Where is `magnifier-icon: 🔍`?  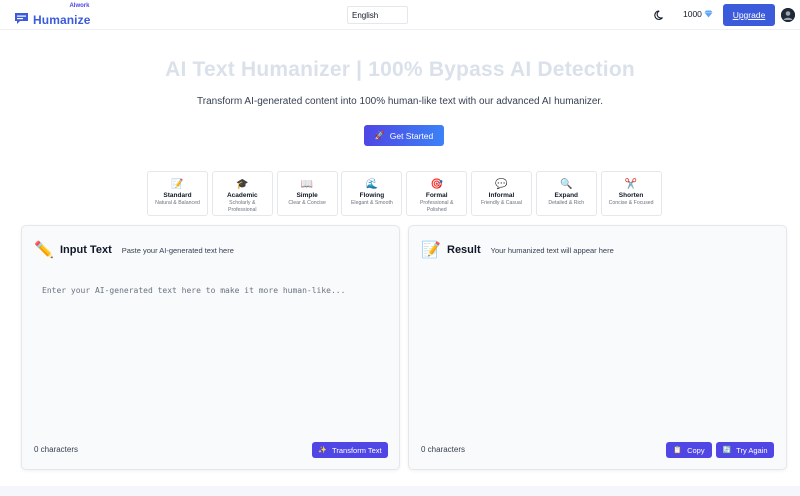 magnifier-icon: 🔍 is located at coordinates (566, 184).